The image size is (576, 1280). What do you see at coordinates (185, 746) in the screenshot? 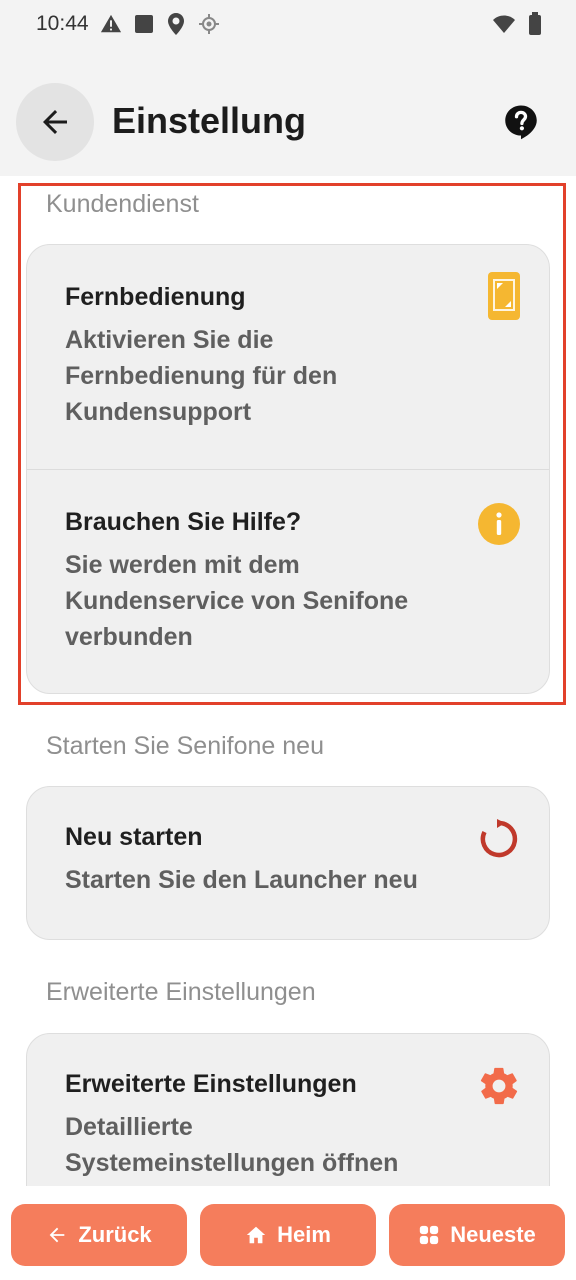
I see `section-label-restart: Starten Sie Senifone neu` at bounding box center [185, 746].